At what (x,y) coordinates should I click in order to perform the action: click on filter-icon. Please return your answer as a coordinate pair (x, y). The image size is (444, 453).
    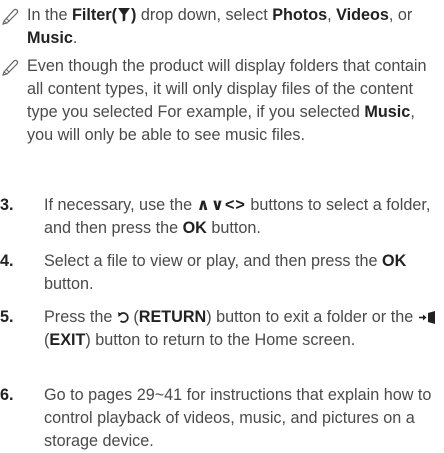
    Looking at the image, I should click on (123, 15).